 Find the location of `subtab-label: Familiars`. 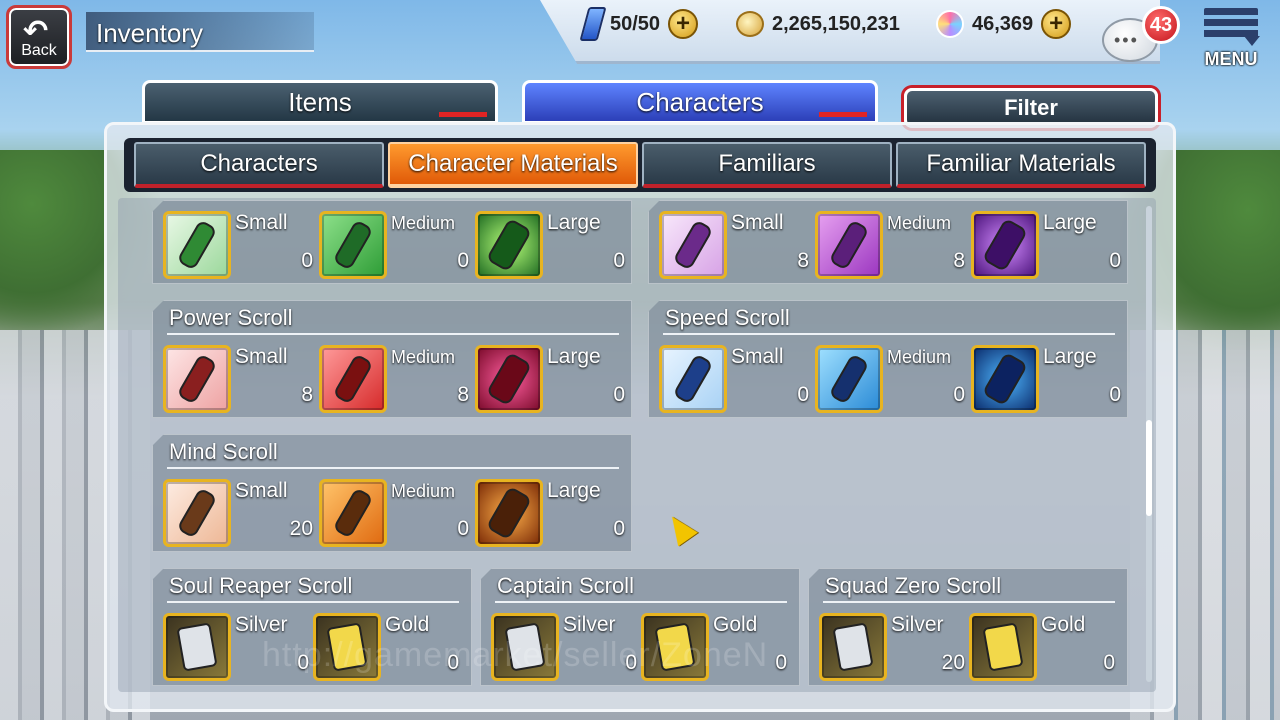

subtab-label: Familiars is located at coordinates (767, 163).